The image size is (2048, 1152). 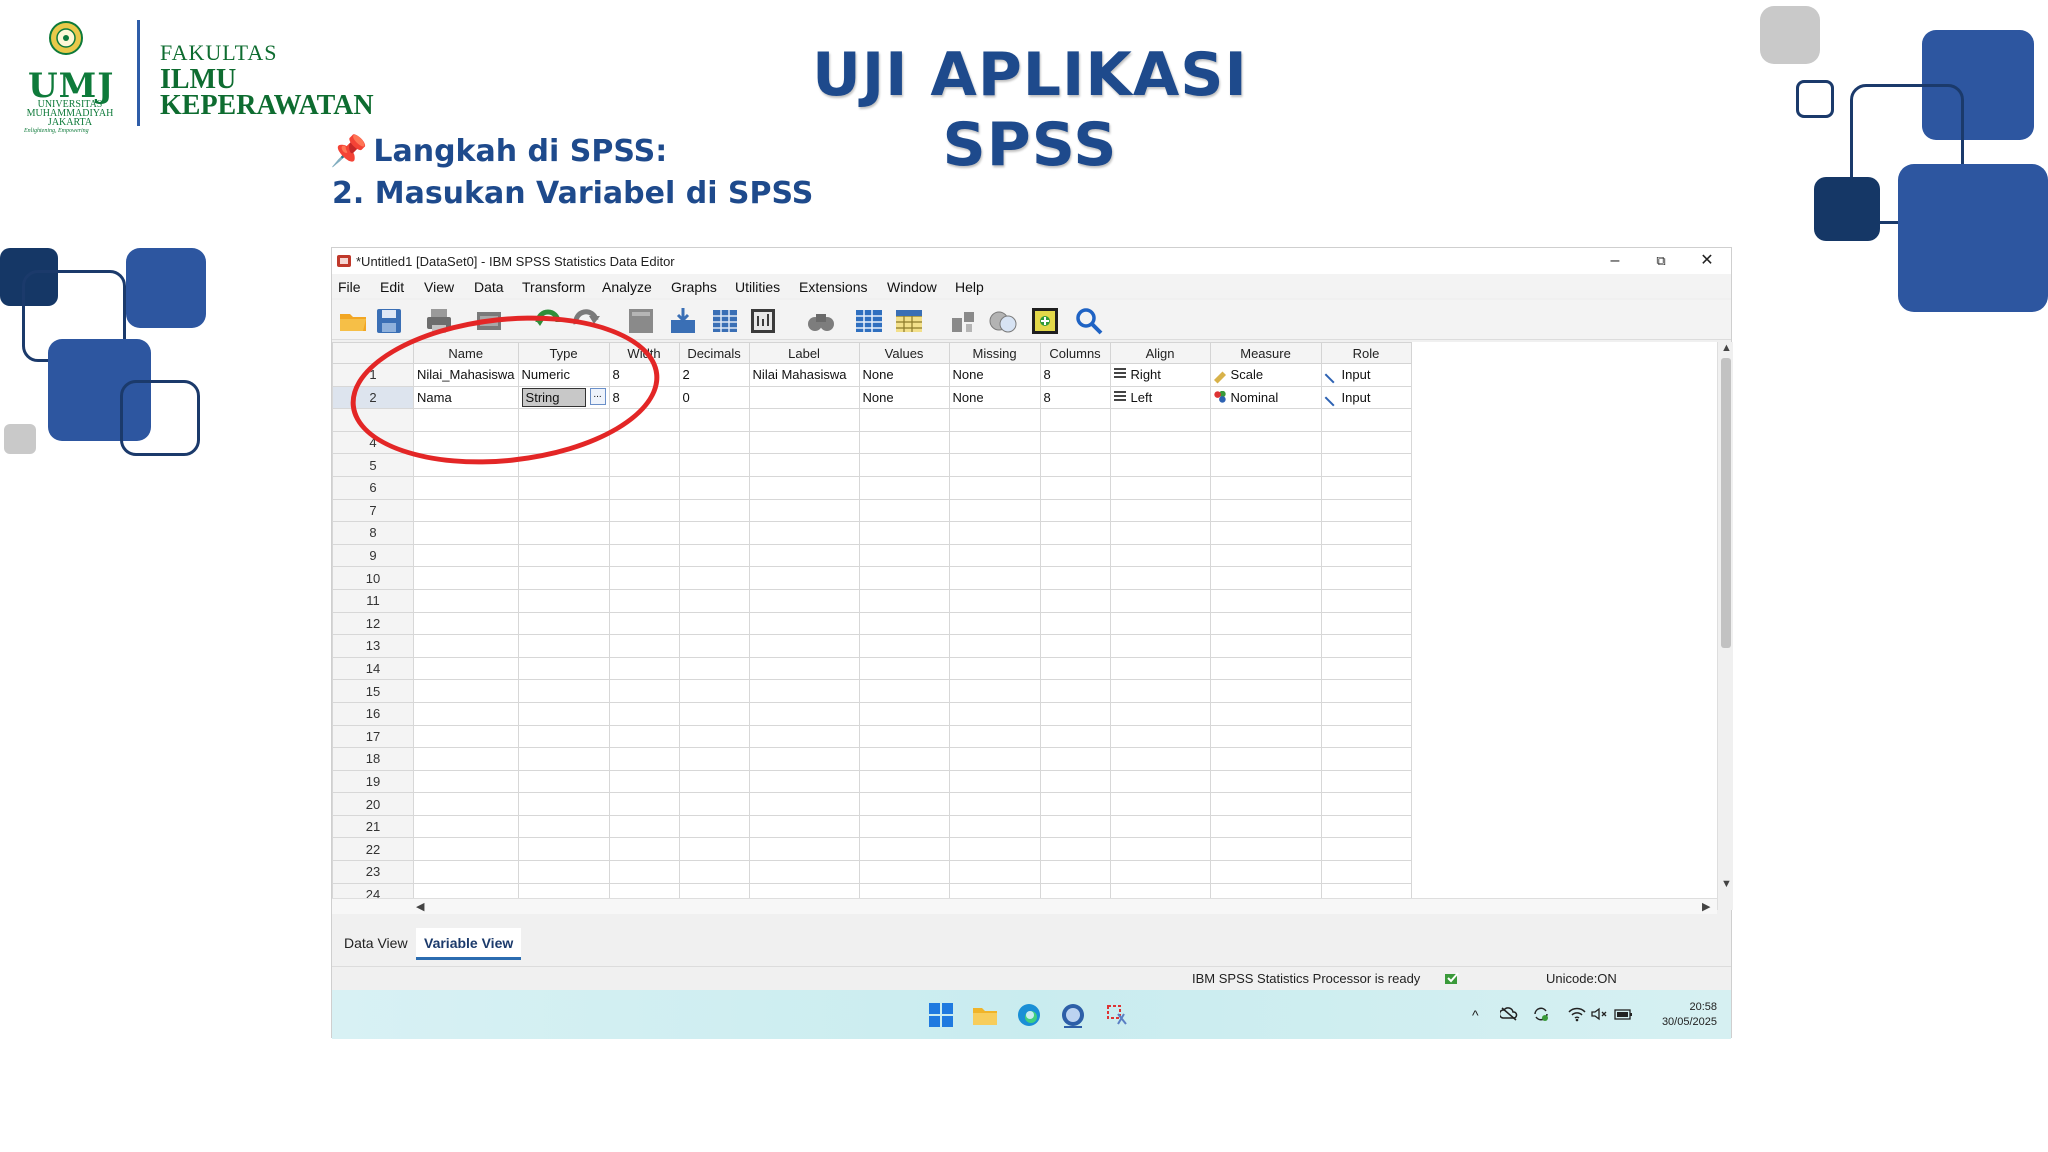 I want to click on save-icon, so click(x=389, y=321).